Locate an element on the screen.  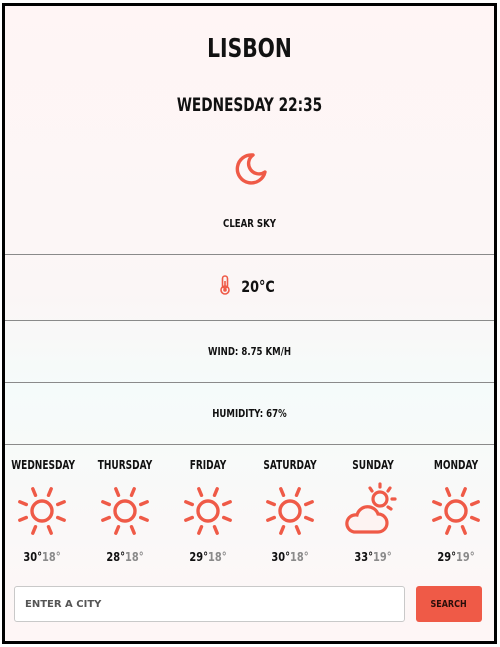
wind-speed: WIND: 8.75 KM/H is located at coordinates (249, 351).